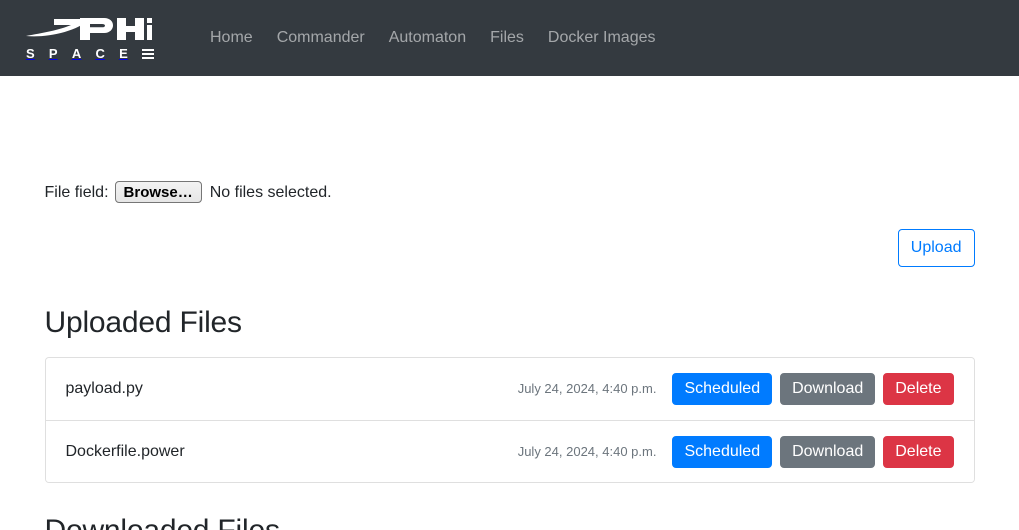 Image resolution: width=1019 pixels, height=530 pixels. Describe the element at coordinates (89, 28) in the screenshot. I see `dphi-wordmark-icon` at that location.